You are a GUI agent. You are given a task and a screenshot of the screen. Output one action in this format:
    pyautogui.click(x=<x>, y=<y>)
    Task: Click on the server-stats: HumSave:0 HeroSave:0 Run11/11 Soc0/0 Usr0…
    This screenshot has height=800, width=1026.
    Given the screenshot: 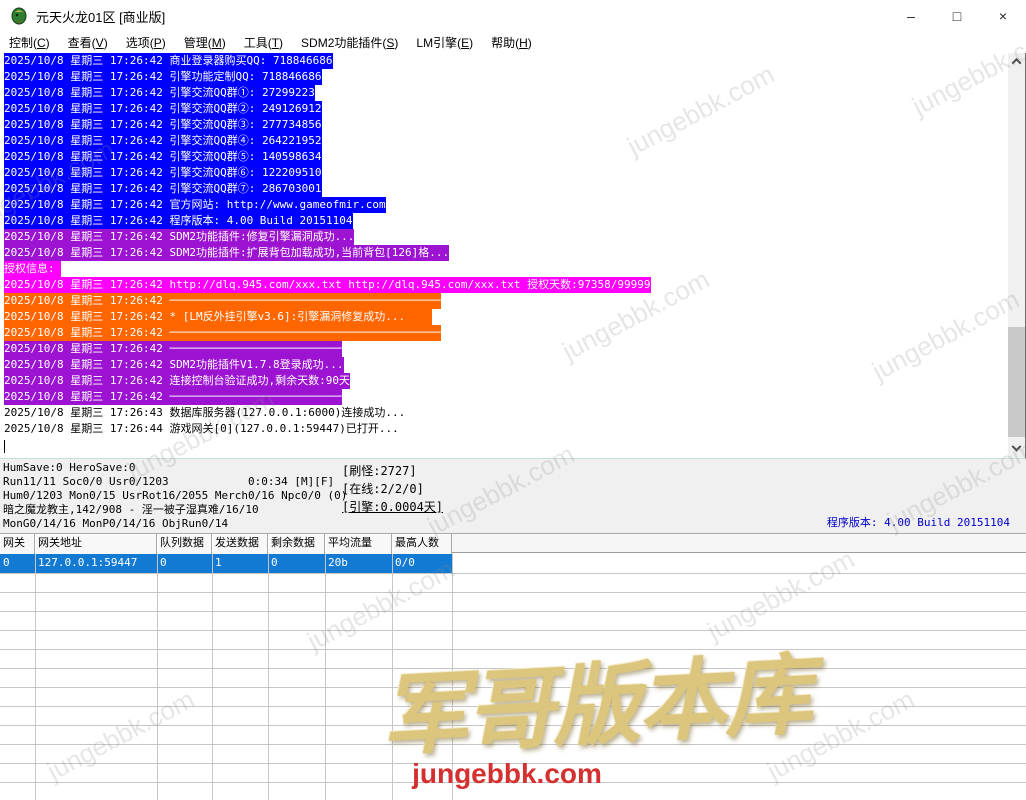 What is the action you would take?
    pyautogui.click(x=175, y=496)
    